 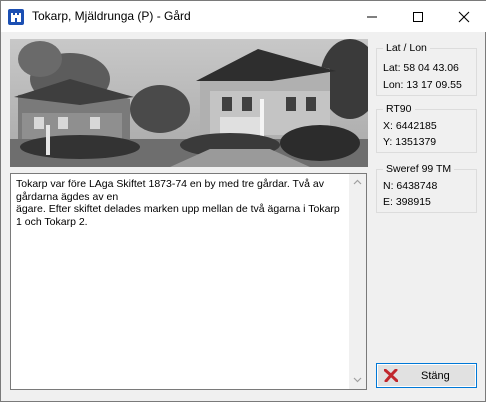 I want to click on window-close-button, so click(x=464, y=16).